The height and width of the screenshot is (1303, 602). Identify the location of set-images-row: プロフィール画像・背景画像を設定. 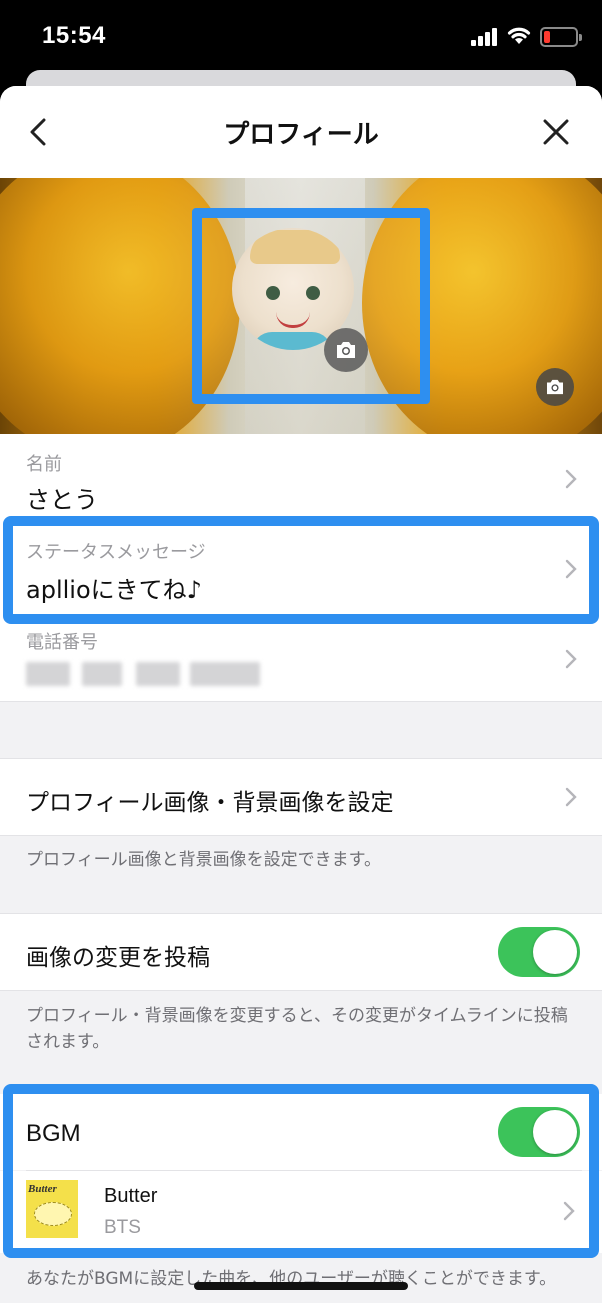
(301, 797).